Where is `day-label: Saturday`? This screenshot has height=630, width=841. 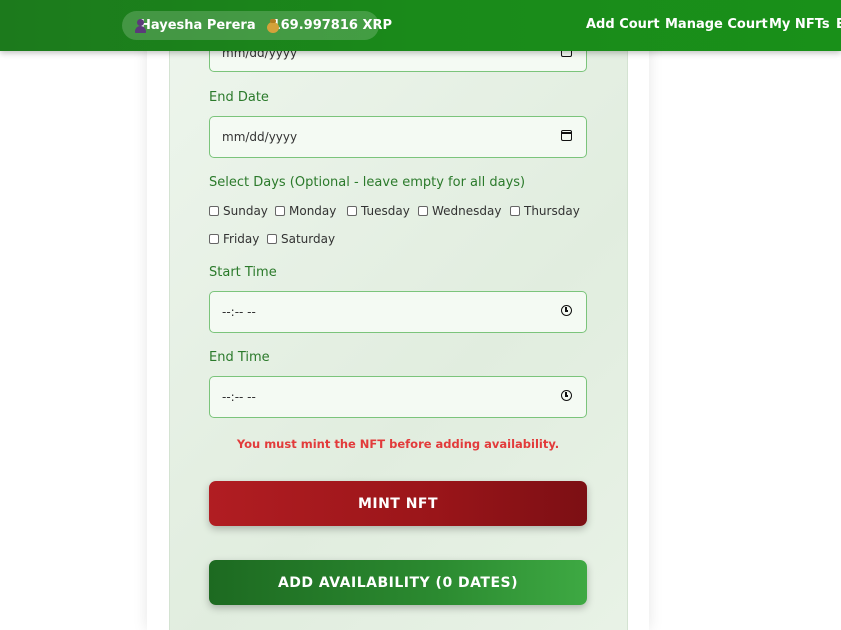
day-label: Saturday is located at coordinates (308, 239).